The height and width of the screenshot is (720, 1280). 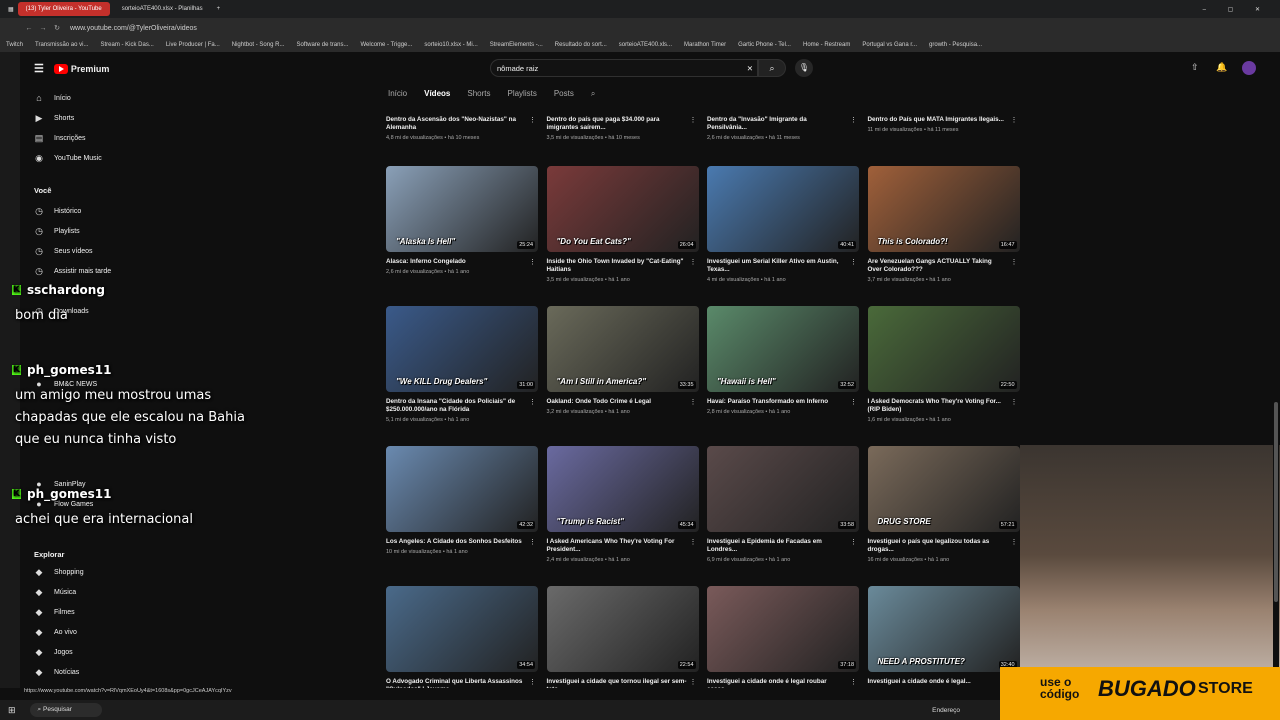 What do you see at coordinates (462, 629) in the screenshot?
I see `video-thumbnail: 34:54` at bounding box center [462, 629].